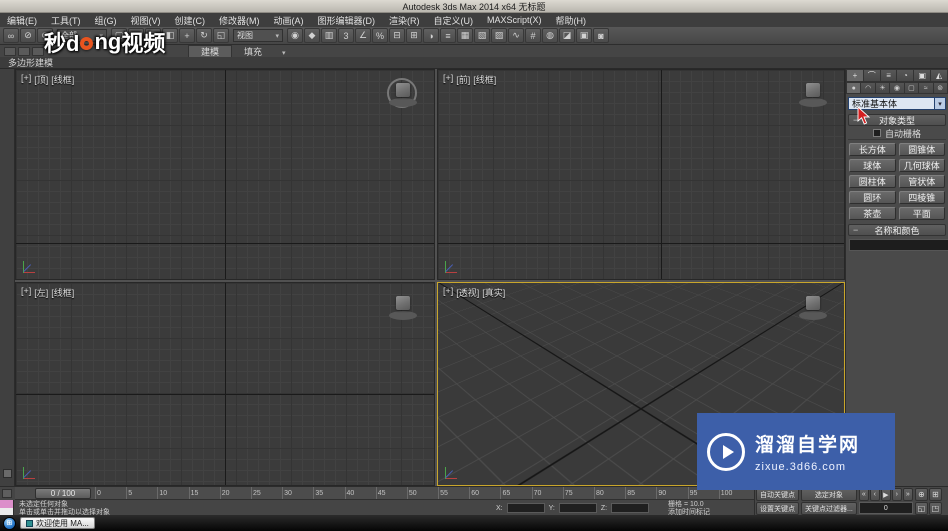  What do you see at coordinates (935, 494) in the screenshot?
I see `zoom-all-icon: ⊞` at bounding box center [935, 494].